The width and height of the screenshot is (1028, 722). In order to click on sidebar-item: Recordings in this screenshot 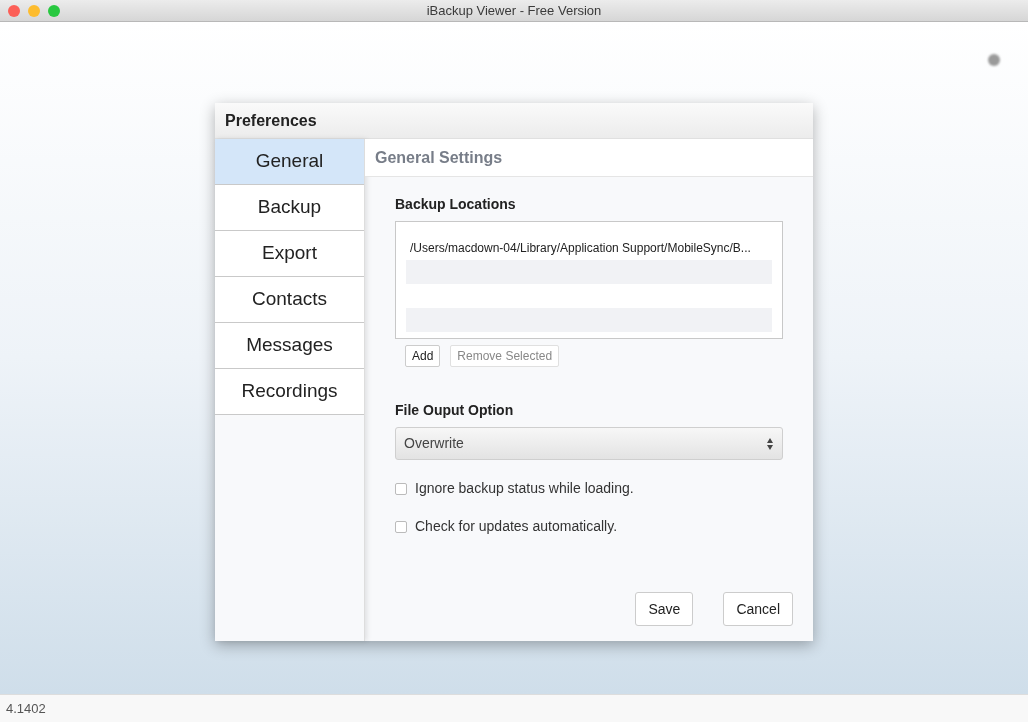, I will do `click(289, 392)`.